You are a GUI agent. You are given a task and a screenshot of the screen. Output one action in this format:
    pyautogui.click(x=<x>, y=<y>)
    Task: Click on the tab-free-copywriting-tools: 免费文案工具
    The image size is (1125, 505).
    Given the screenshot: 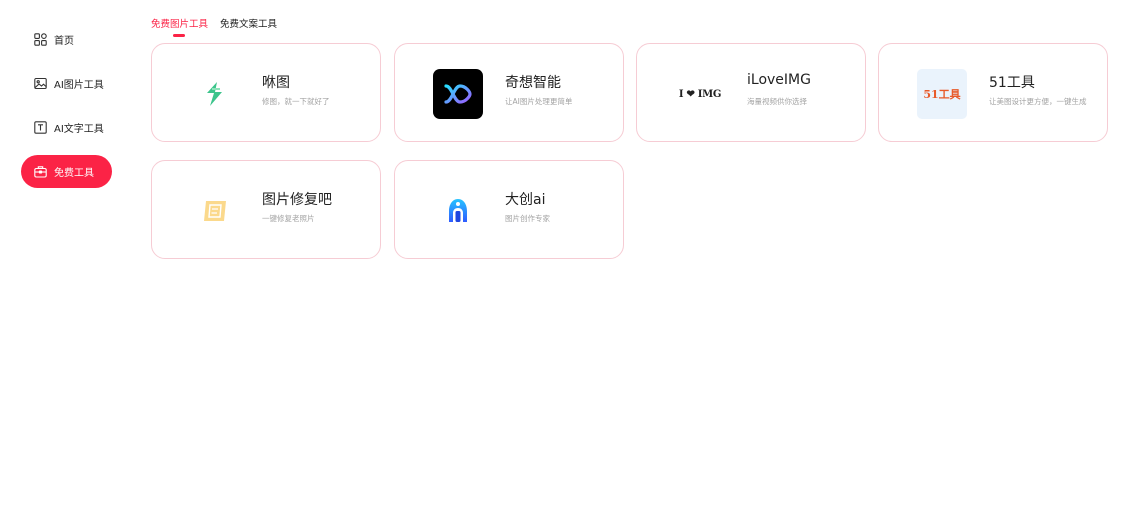 What is the action you would take?
    pyautogui.click(x=248, y=28)
    